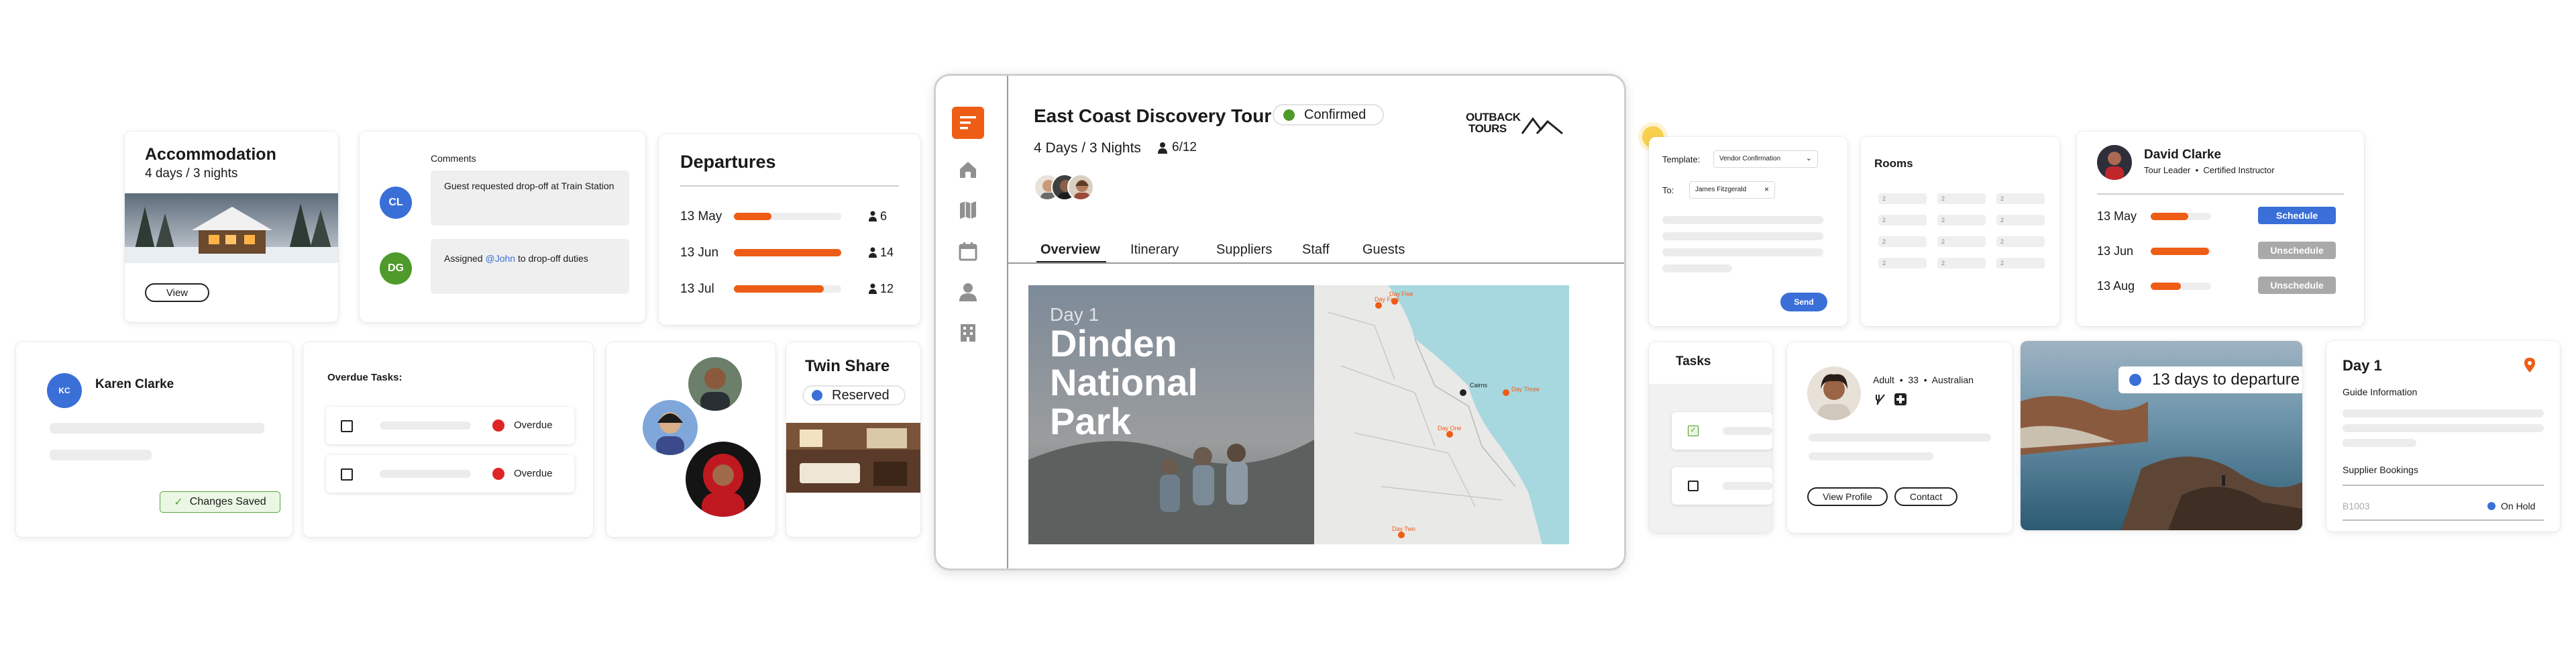 The width and height of the screenshot is (2576, 647). I want to click on comment-avatar-dg: DG, so click(396, 268).